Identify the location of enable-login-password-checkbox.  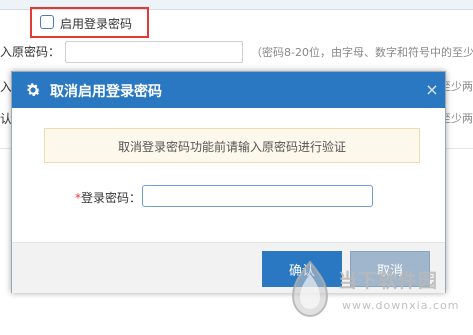
(47, 22).